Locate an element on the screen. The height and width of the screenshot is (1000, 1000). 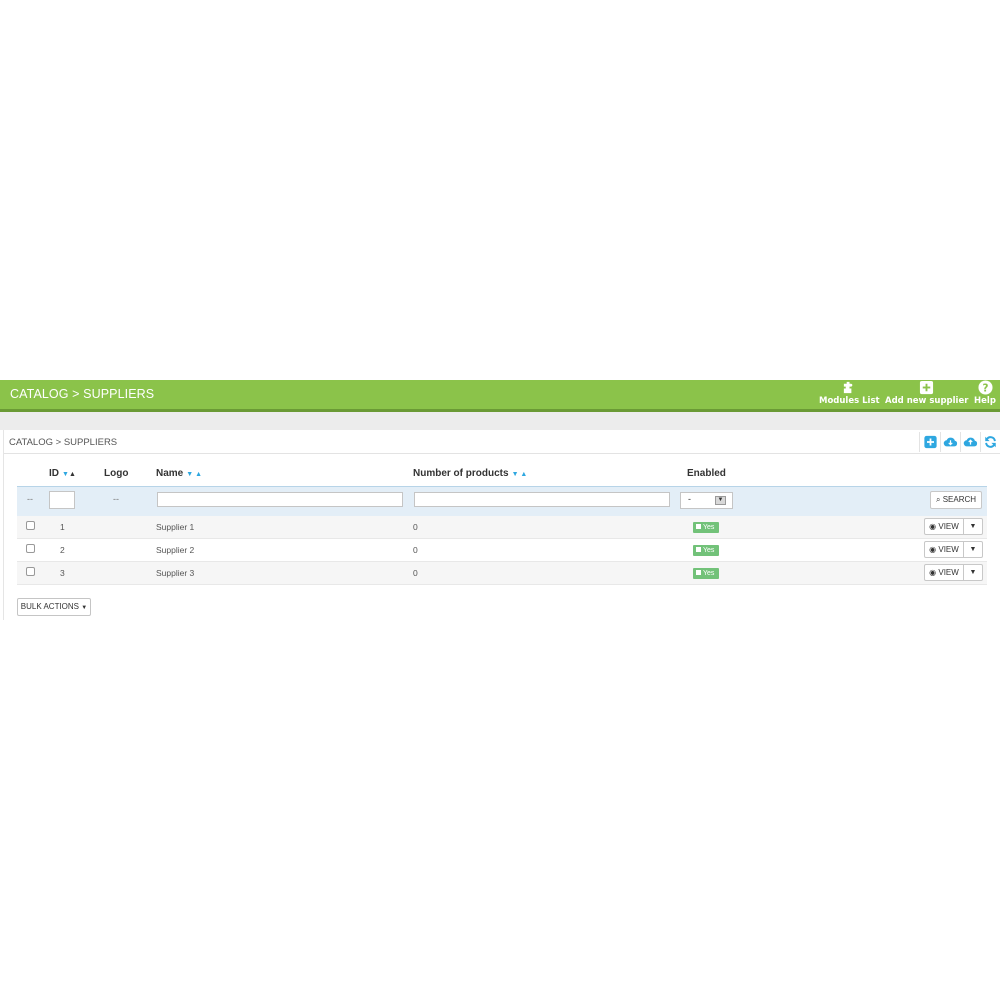
name-filter-input is located at coordinates (280, 499).